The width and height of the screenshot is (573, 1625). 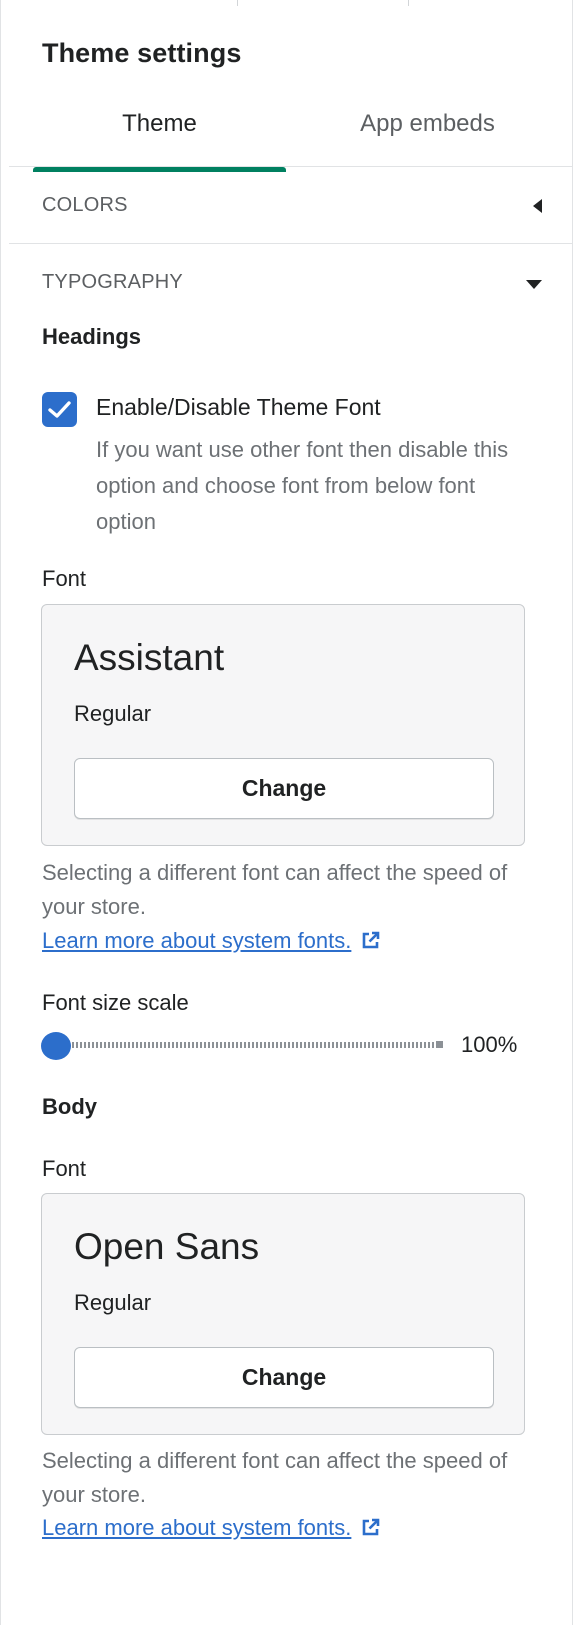 What do you see at coordinates (69, 1106) in the screenshot?
I see `body-subheading: Body` at bounding box center [69, 1106].